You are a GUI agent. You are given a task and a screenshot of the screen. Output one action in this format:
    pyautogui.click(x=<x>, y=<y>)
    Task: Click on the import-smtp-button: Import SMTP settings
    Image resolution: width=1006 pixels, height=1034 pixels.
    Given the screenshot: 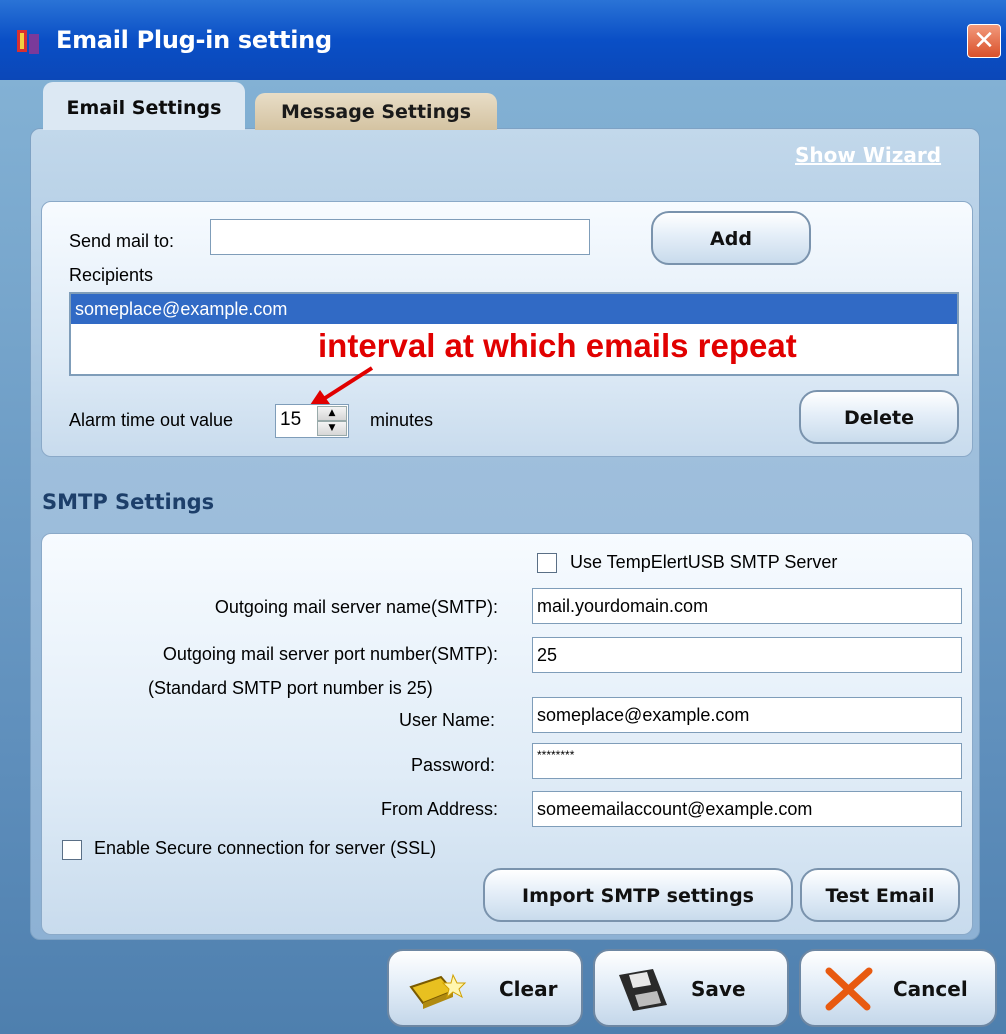 What is the action you would take?
    pyautogui.click(x=638, y=895)
    